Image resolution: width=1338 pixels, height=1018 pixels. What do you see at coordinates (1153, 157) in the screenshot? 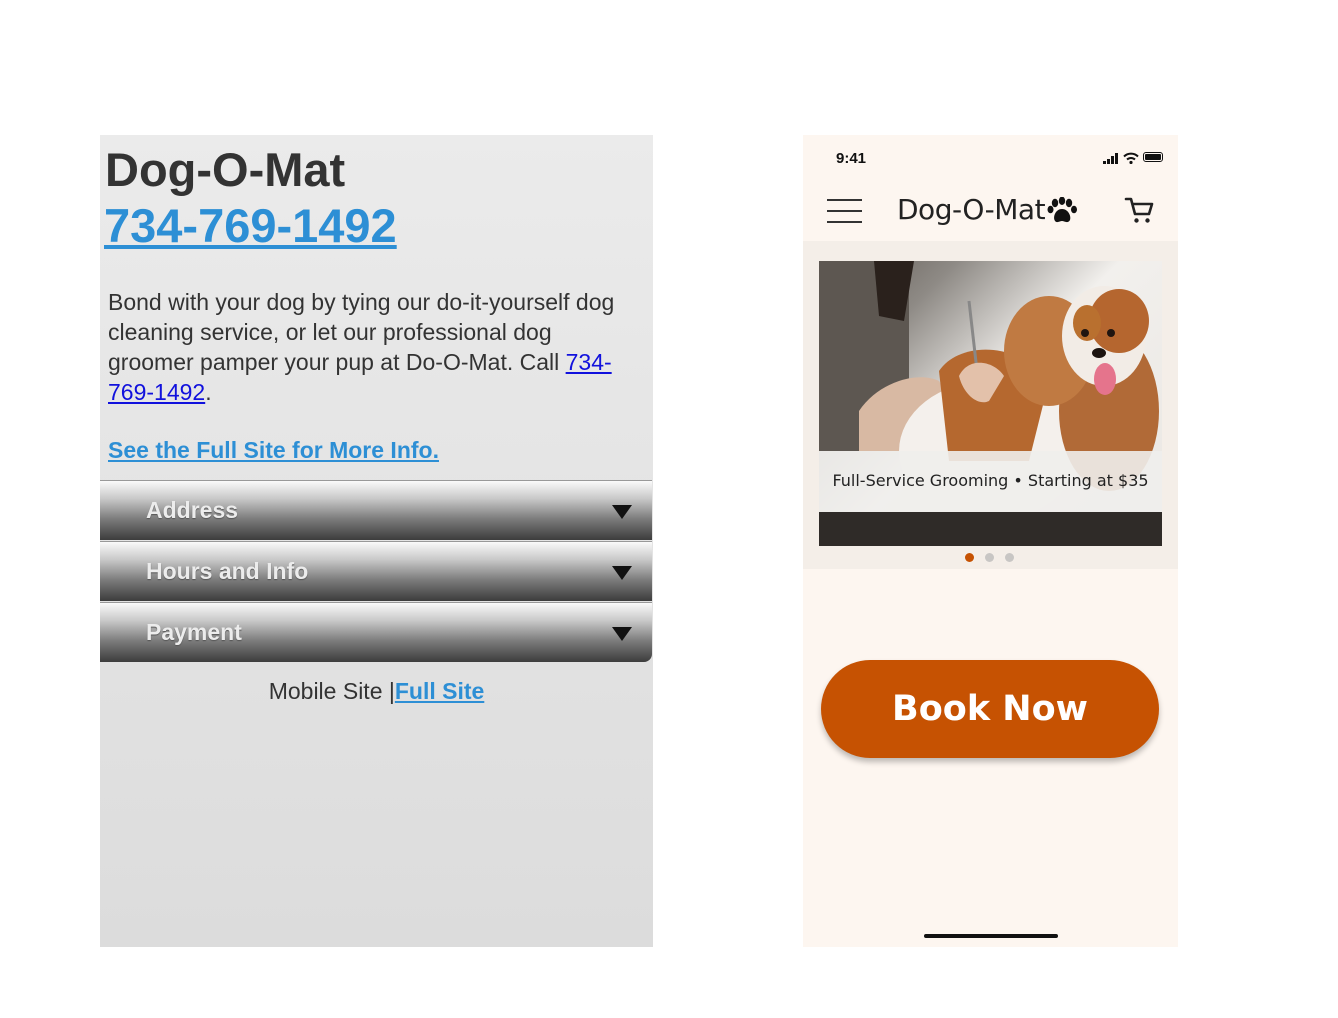
I see `battery-icon` at bounding box center [1153, 157].